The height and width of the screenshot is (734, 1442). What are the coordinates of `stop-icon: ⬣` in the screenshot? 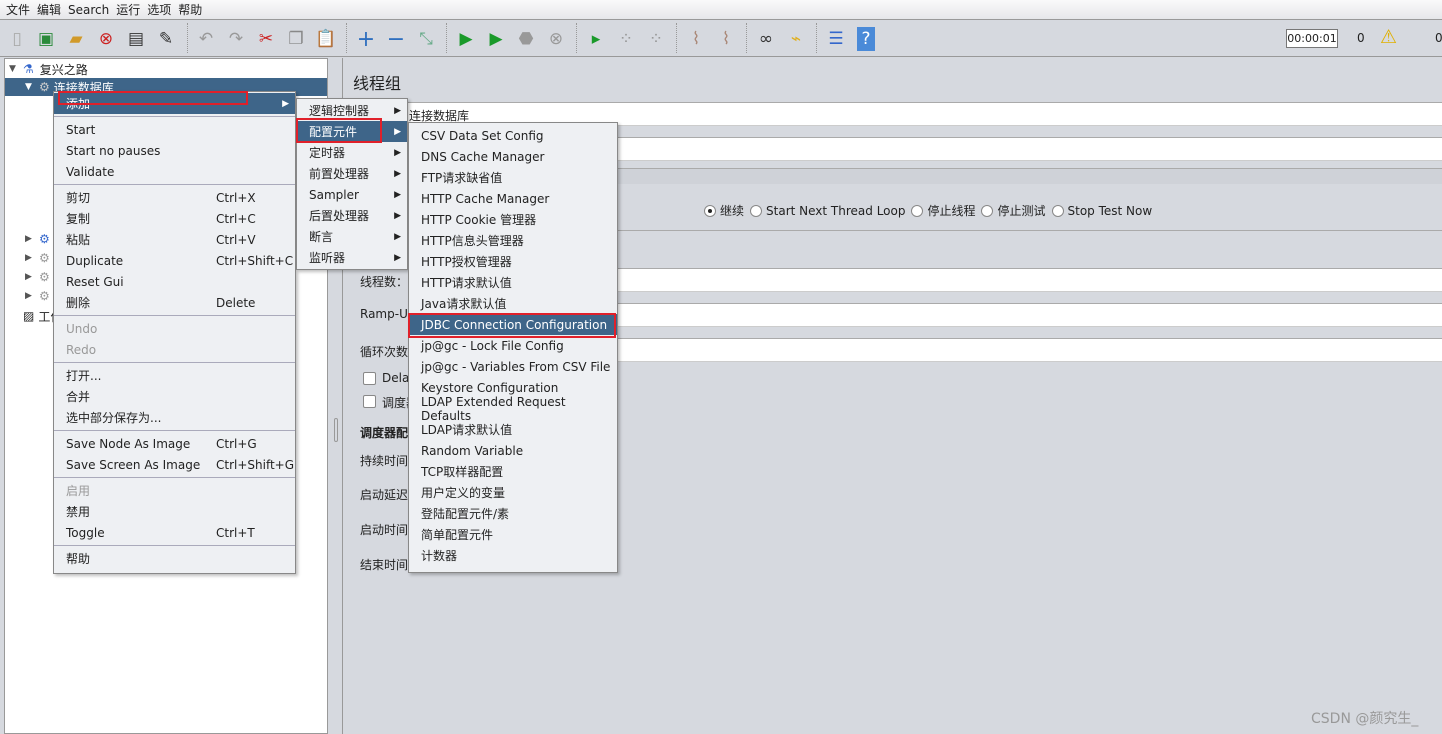 It's located at (526, 39).